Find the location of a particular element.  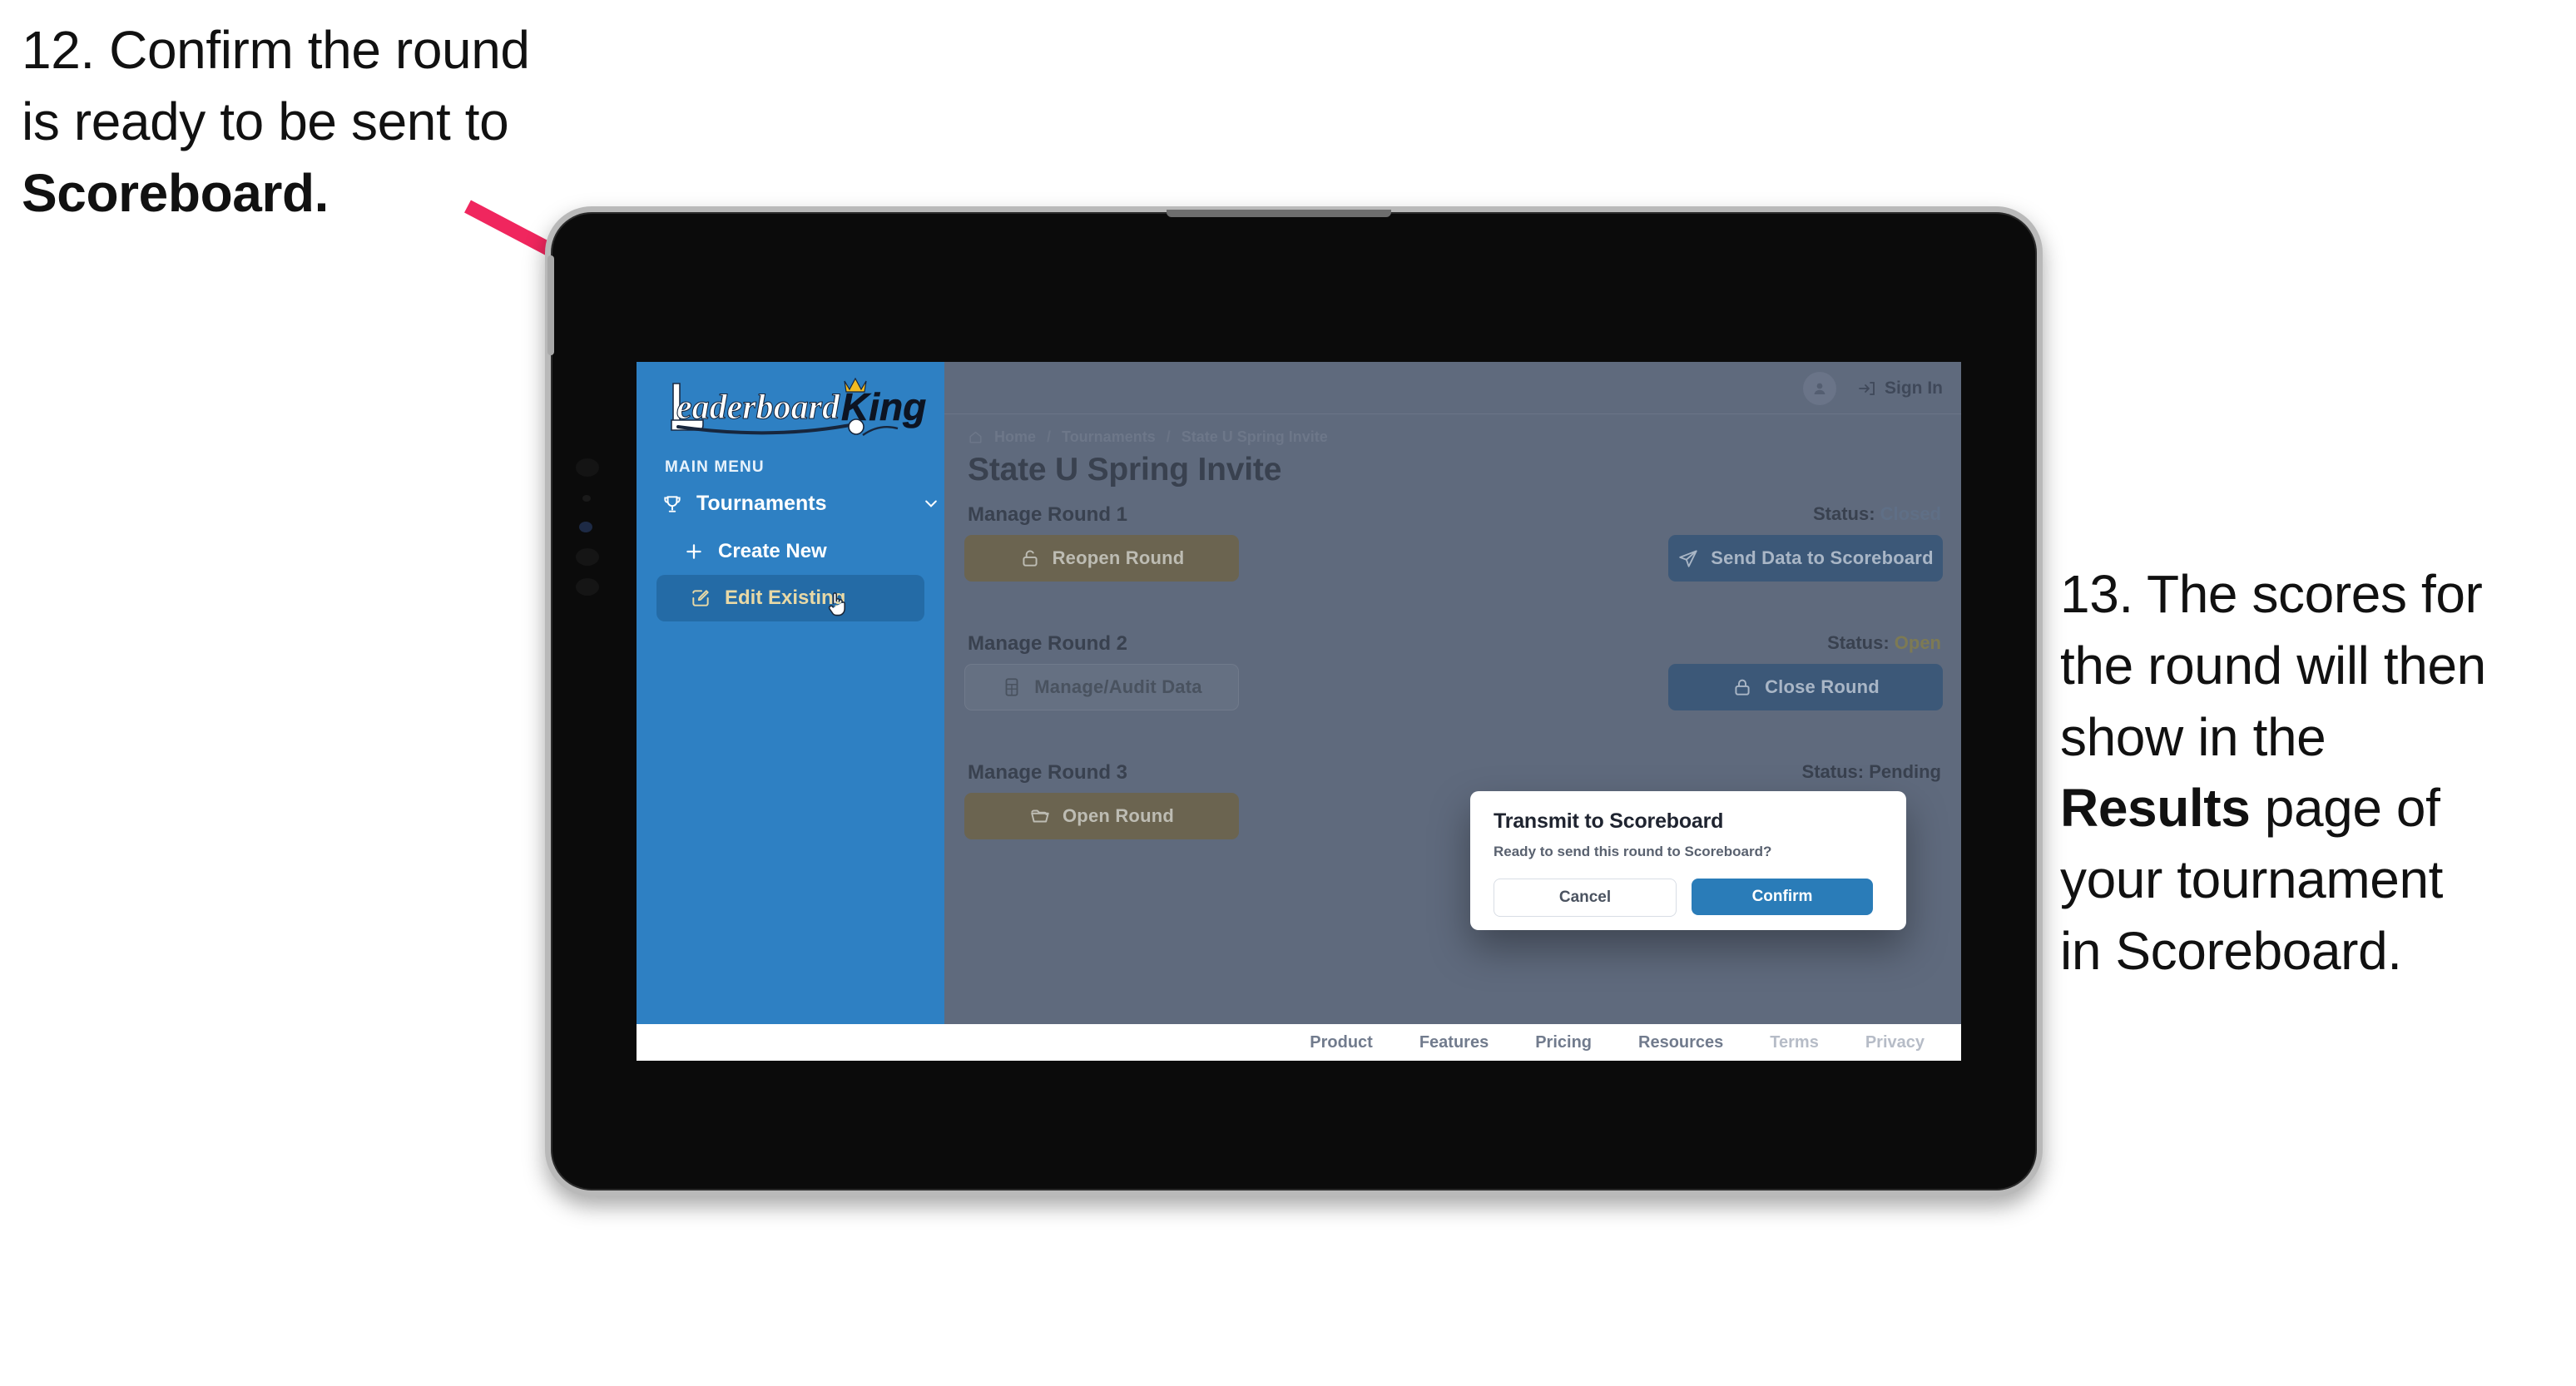

user-icon is located at coordinates (1820, 389).